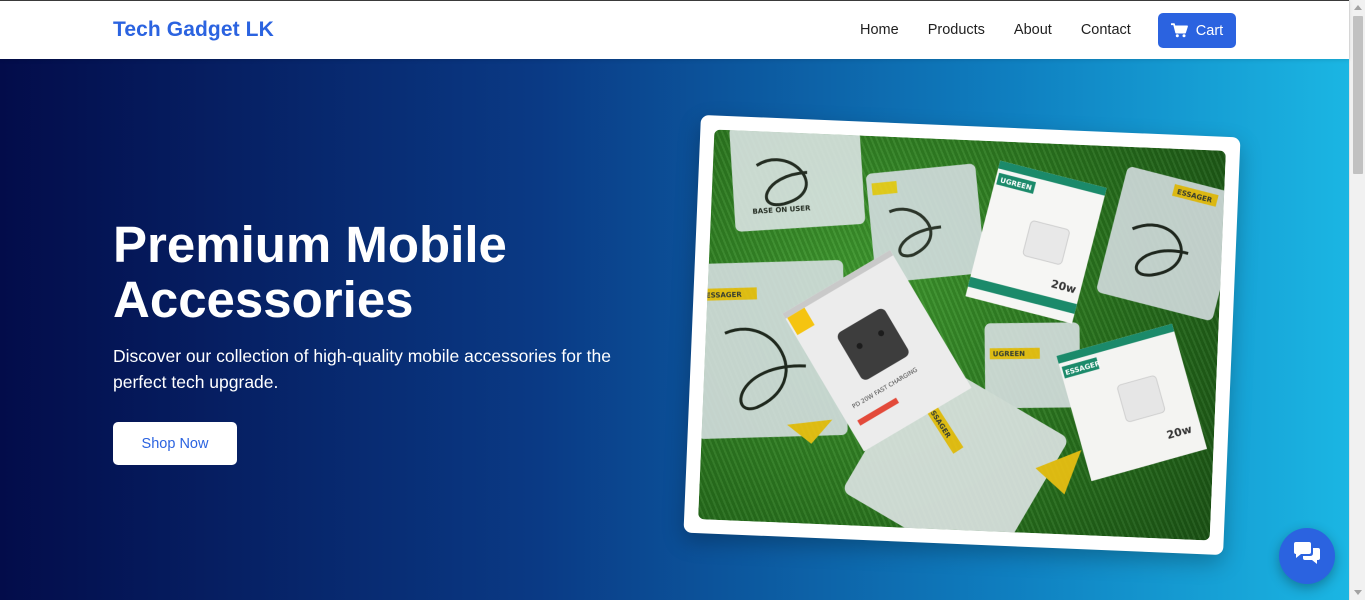 The width and height of the screenshot is (1365, 600). What do you see at coordinates (1209, 30) in the screenshot?
I see `cart-label: Cart` at bounding box center [1209, 30].